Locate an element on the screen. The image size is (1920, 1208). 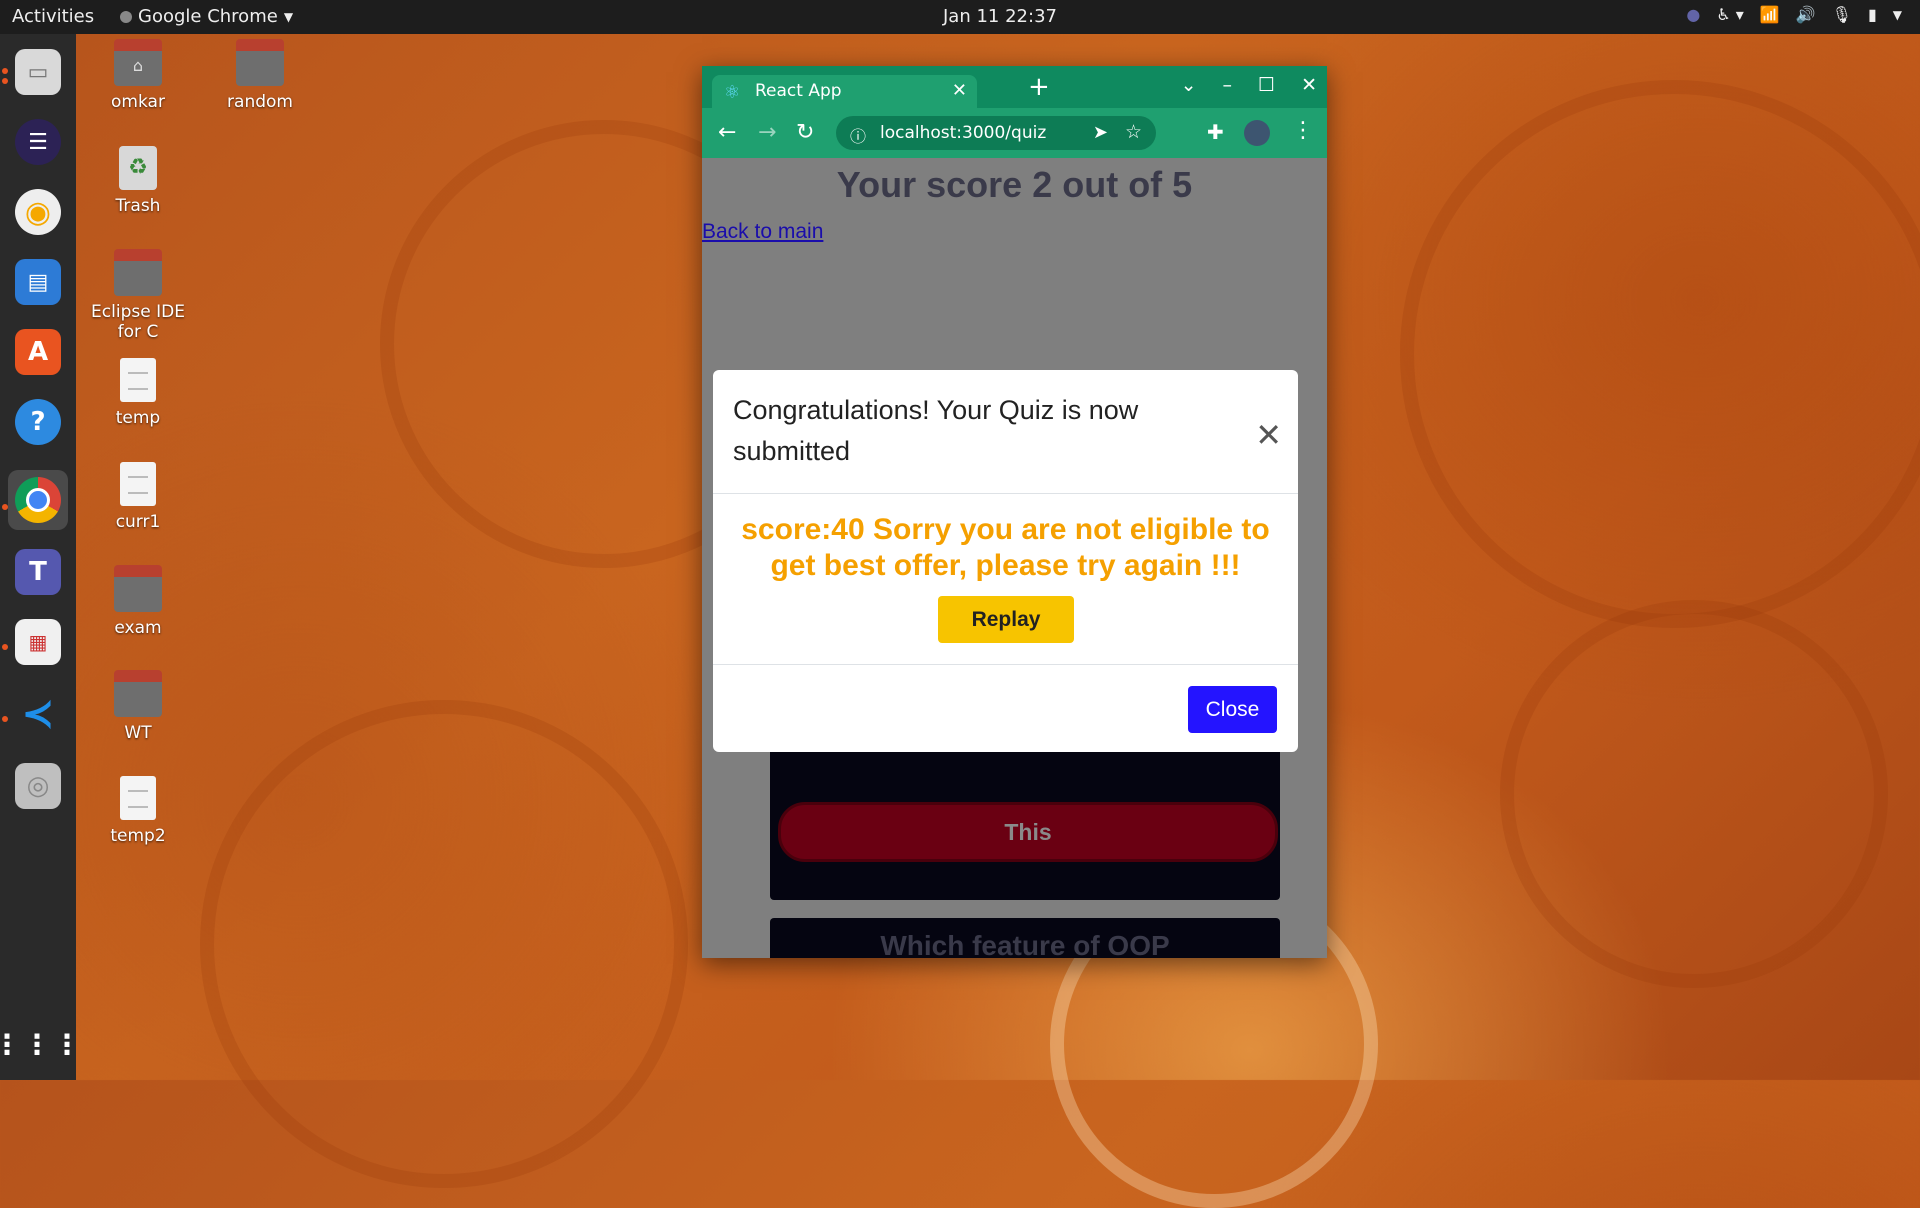
eclipse-icon: ☰ is located at coordinates (38, 142).